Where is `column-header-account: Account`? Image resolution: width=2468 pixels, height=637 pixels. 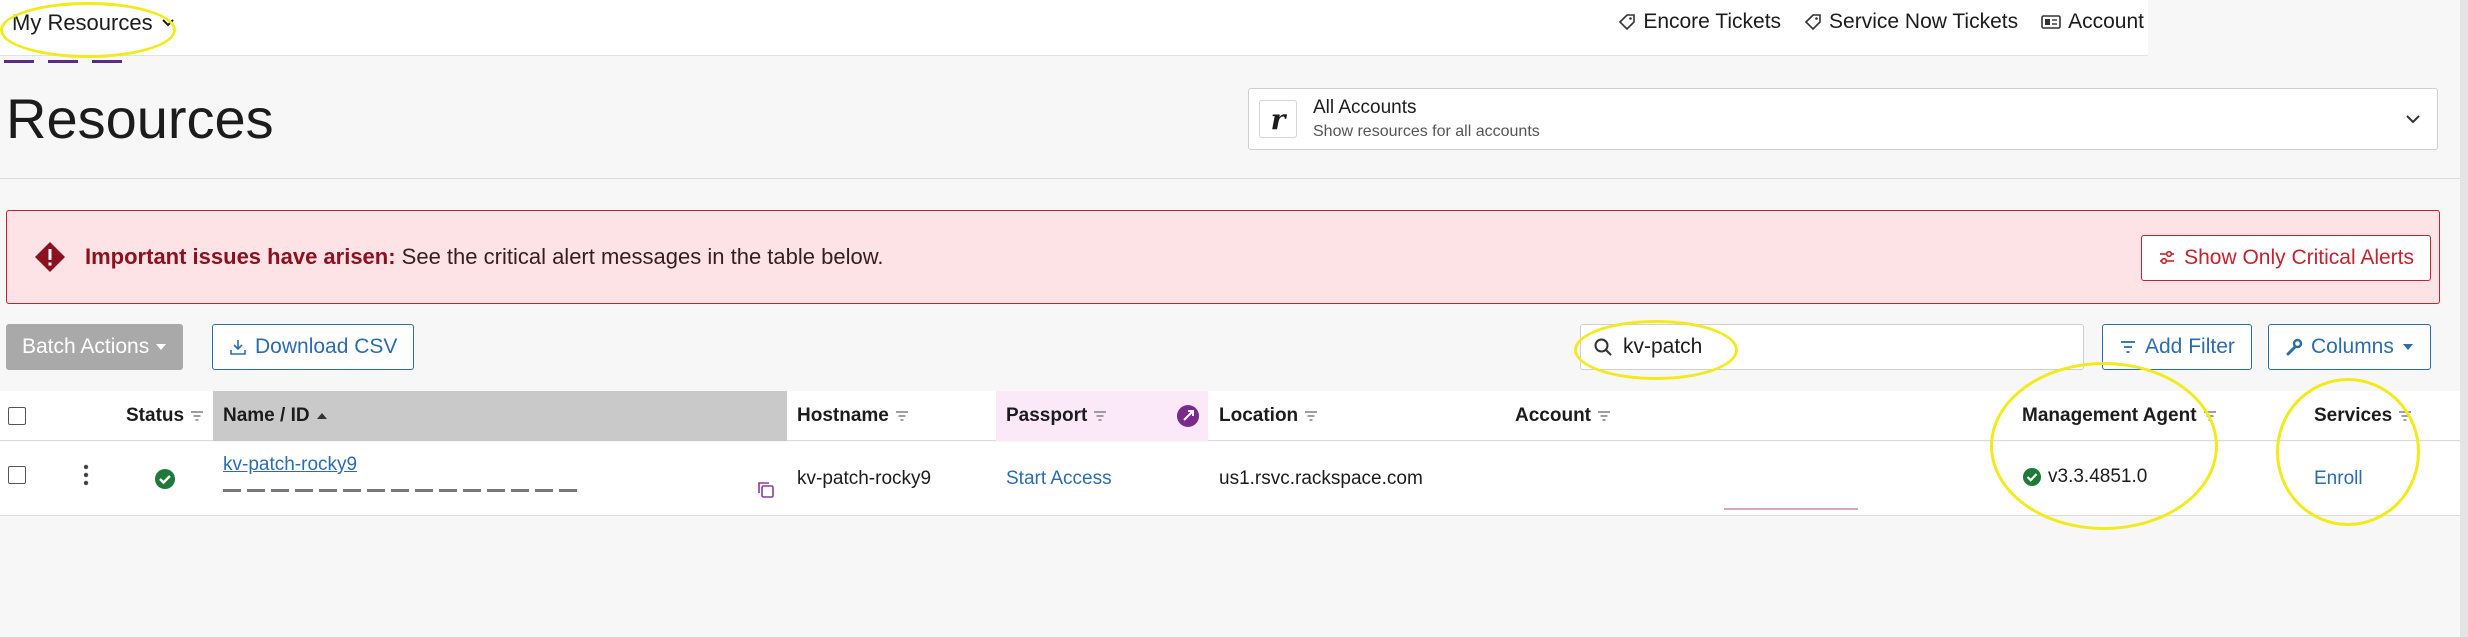
column-header-account: Account is located at coordinates (1563, 416).